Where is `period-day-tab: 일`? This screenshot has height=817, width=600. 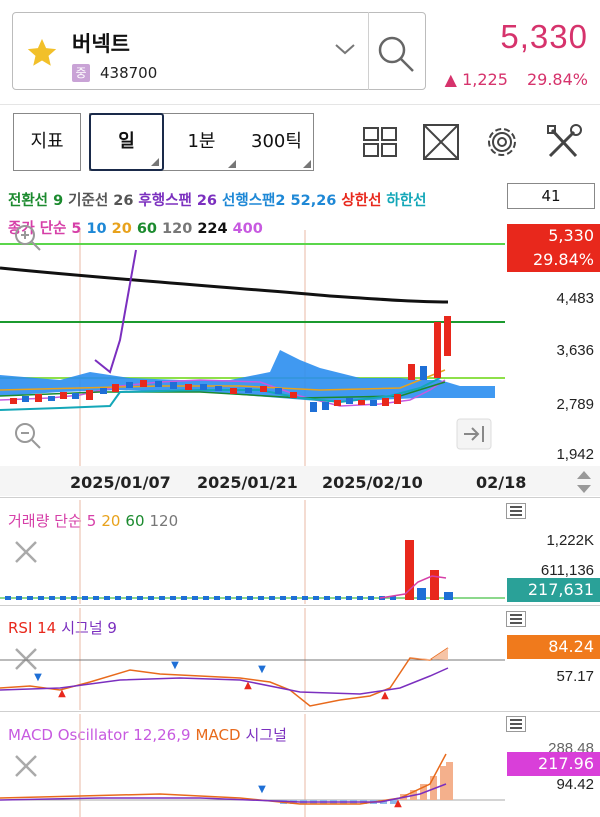 period-day-tab: 일 is located at coordinates (126, 142).